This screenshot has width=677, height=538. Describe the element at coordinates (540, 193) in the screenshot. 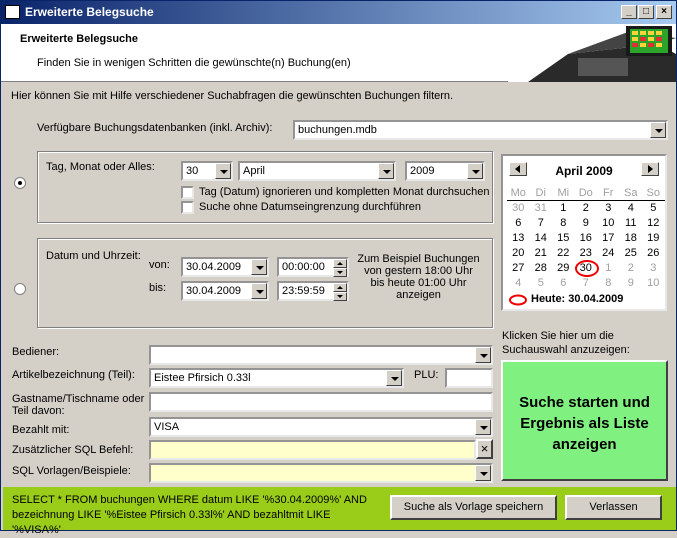

I see `weekday: Di` at that location.